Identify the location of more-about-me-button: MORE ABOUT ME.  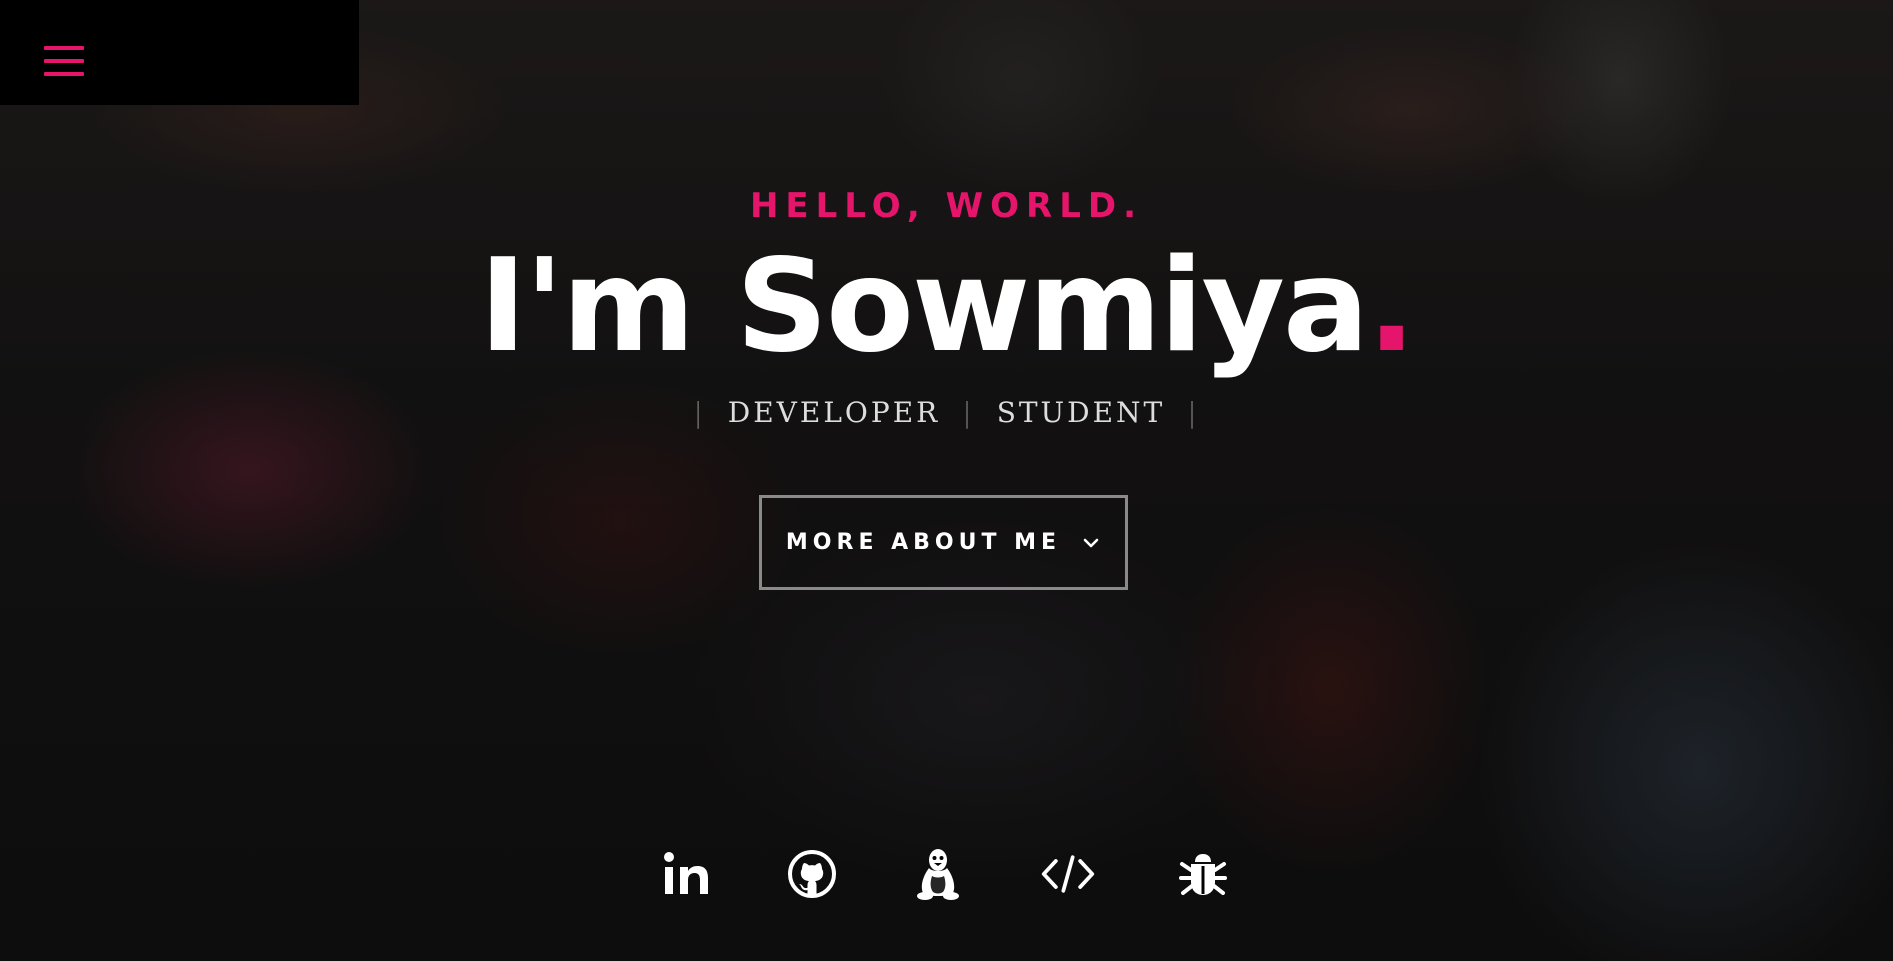
(943, 542).